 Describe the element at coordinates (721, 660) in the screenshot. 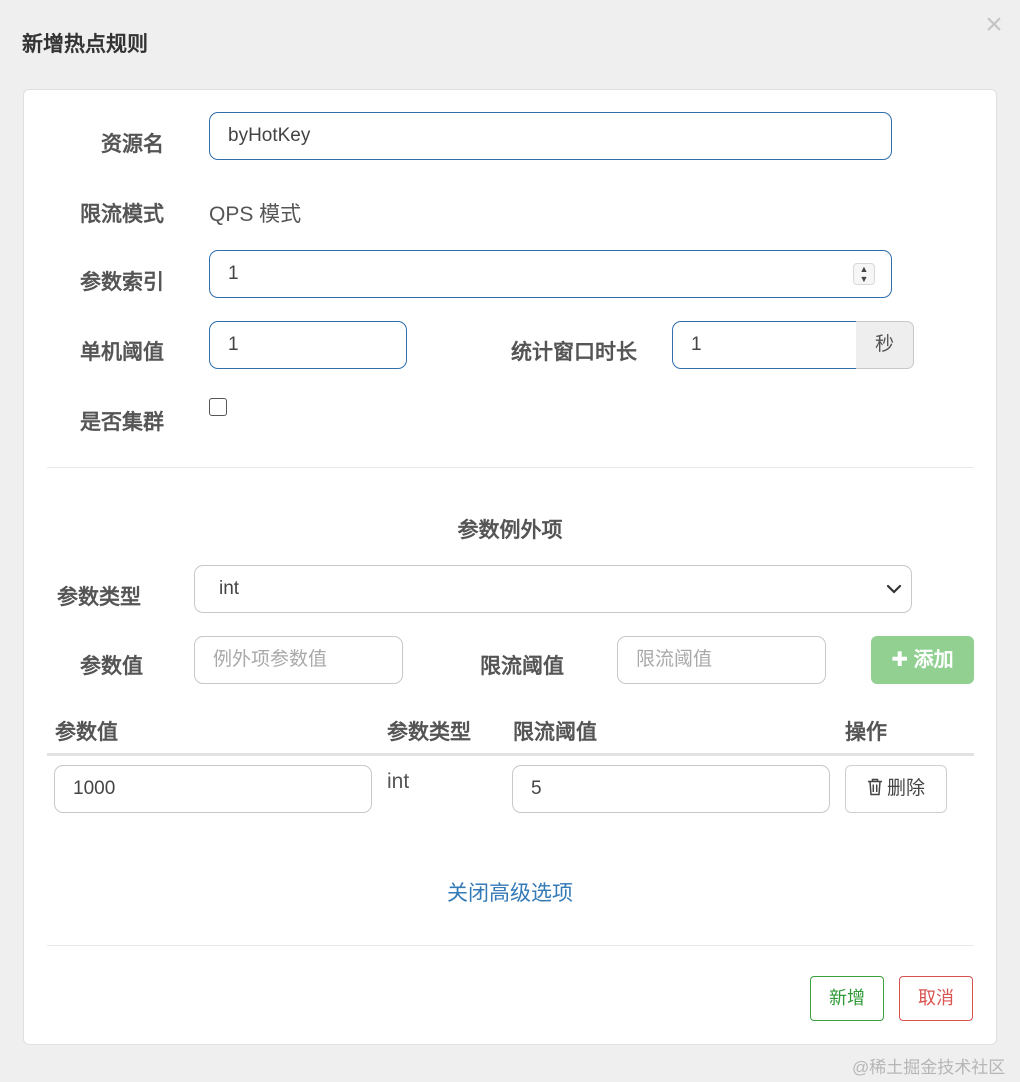

I see `exception-limit-input` at that location.